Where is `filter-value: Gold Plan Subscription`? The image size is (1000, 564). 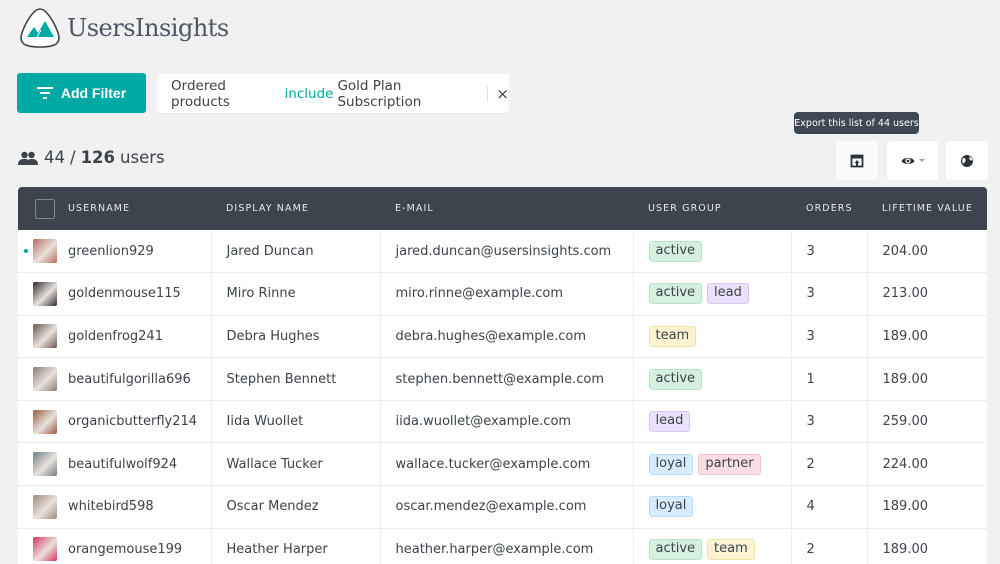
filter-value: Gold Plan Subscription is located at coordinates (379, 93).